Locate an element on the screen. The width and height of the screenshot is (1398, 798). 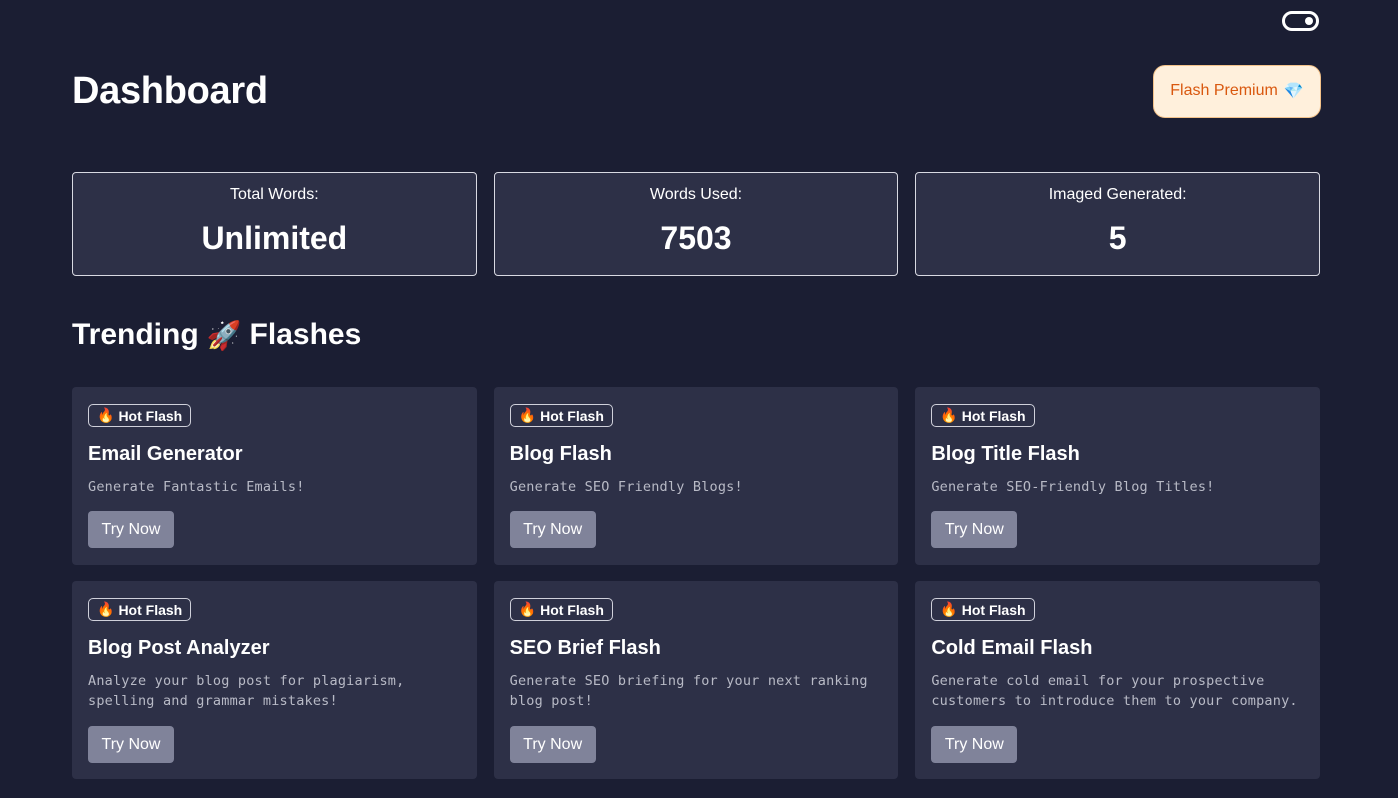
stat-card-total-words: Total Words: Unlimited is located at coordinates (274, 224).